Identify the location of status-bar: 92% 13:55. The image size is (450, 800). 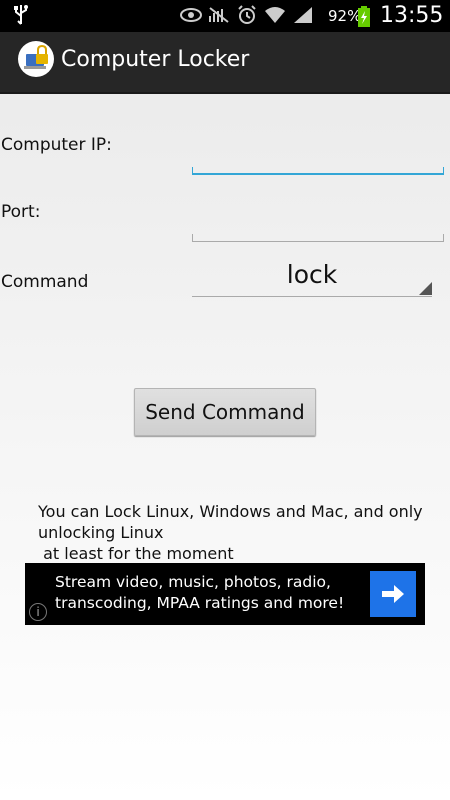
(225, 16).